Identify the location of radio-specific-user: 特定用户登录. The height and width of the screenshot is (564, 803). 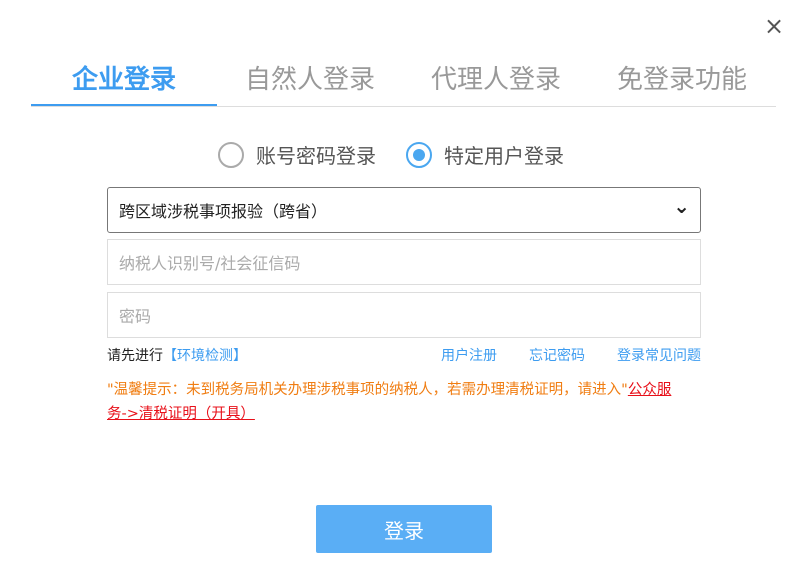
(485, 154).